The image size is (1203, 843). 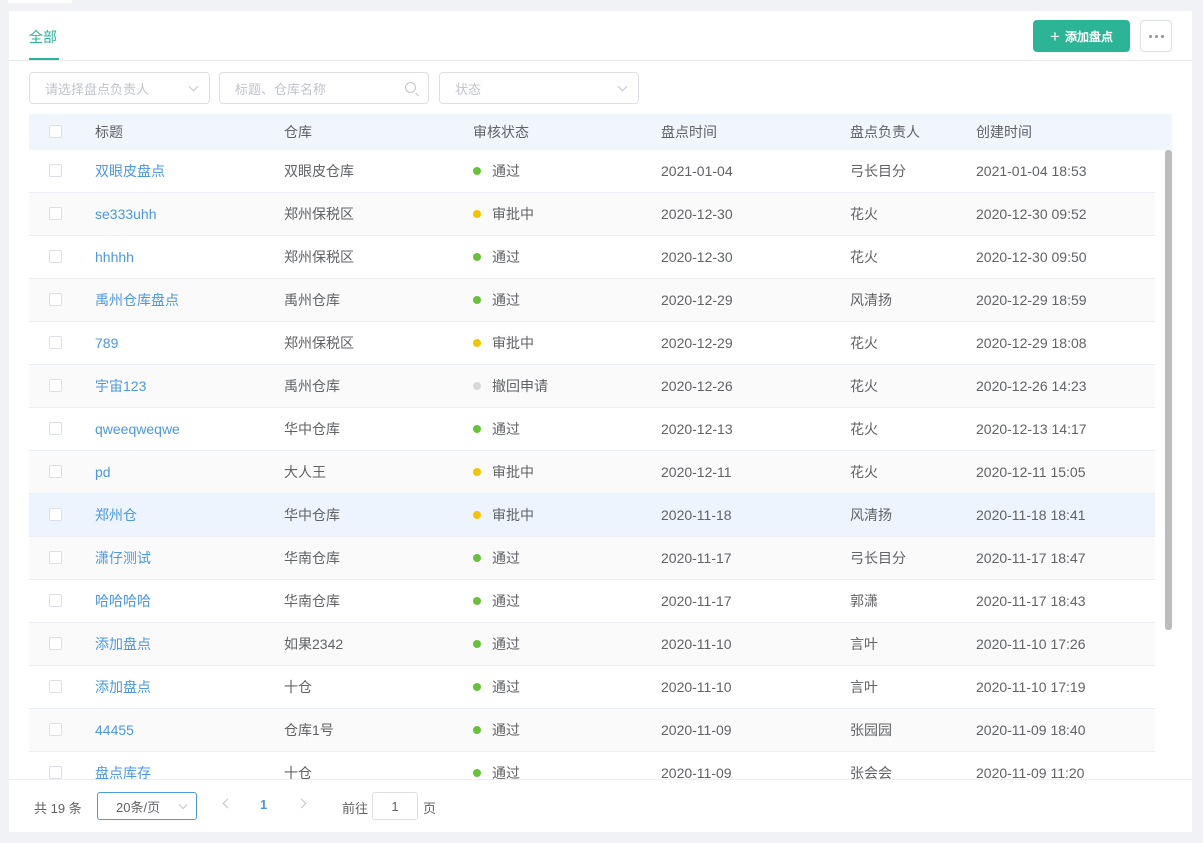 I want to click on row-title-link: hhhhh, so click(x=114, y=257).